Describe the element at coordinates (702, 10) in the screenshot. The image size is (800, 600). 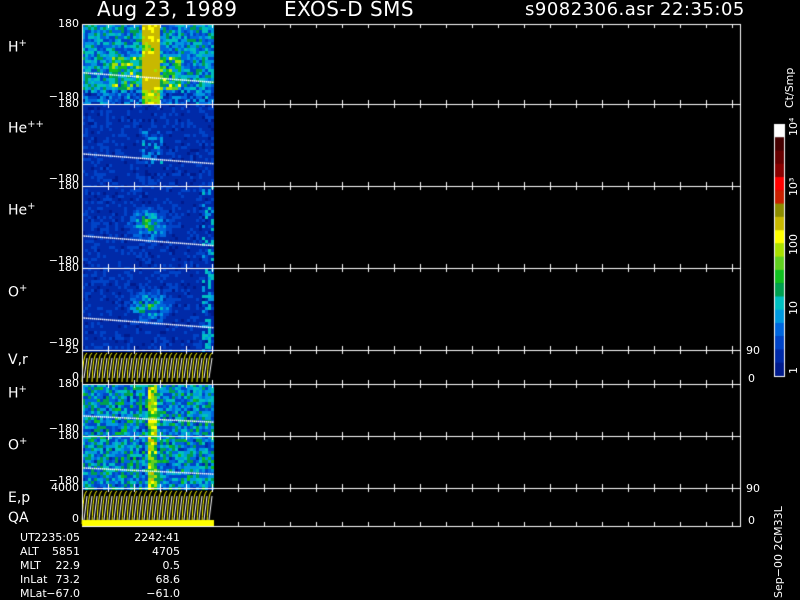
I see `file-time: 22:35:05` at that location.